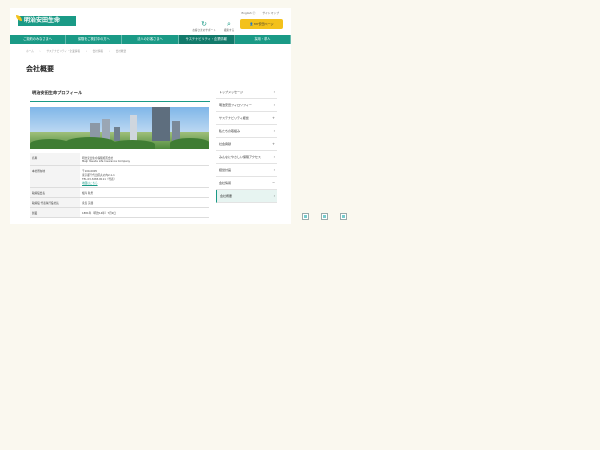  What do you see at coordinates (263, 39) in the screenshot?
I see `nav-item-recruit: 採用・求人` at bounding box center [263, 39].